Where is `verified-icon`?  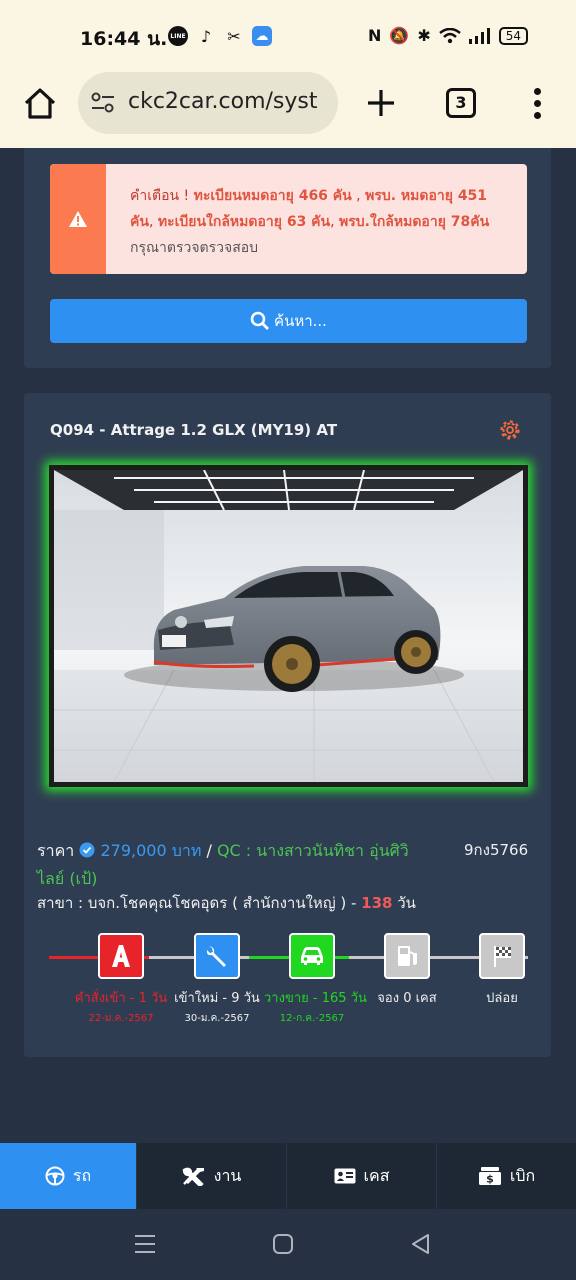 verified-icon is located at coordinates (87, 850).